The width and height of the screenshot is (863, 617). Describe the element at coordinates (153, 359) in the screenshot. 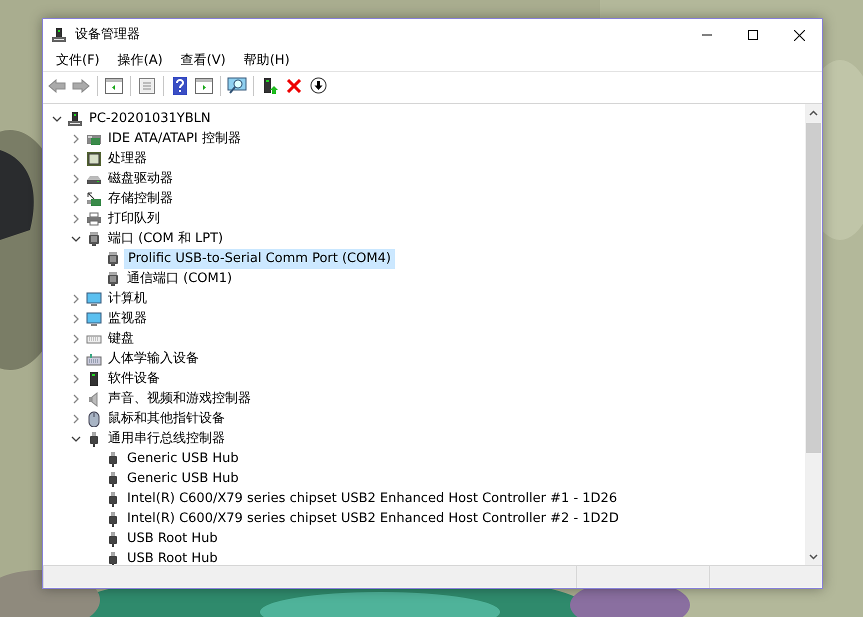

I see `tree-item: 人体学输入设备` at that location.